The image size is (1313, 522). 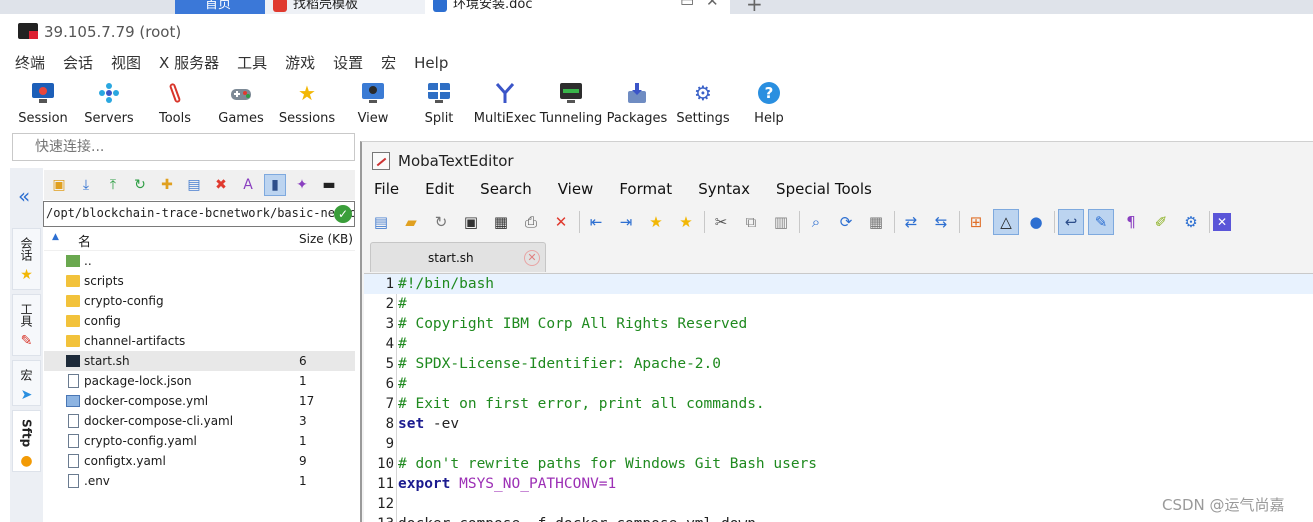 I want to click on follow-terminal-icon: ▮, so click(x=275, y=185).